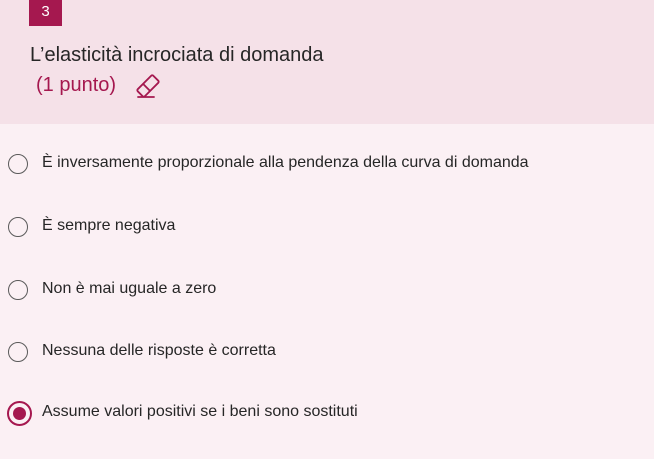 This screenshot has height=459, width=654. What do you see at coordinates (45, 13) in the screenshot?
I see `question-number-badge: 3` at bounding box center [45, 13].